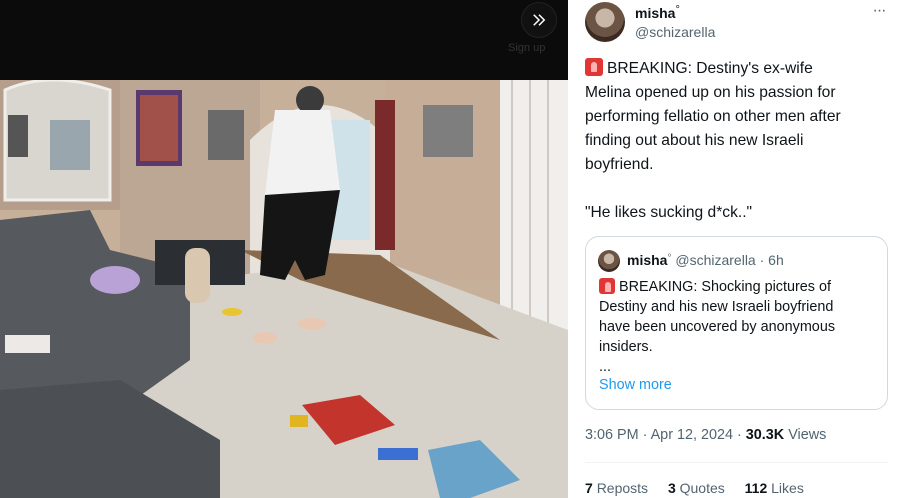 Image resolution: width=908 pixels, height=498 pixels. I want to click on likes-stat: 112 Likes, so click(774, 488).